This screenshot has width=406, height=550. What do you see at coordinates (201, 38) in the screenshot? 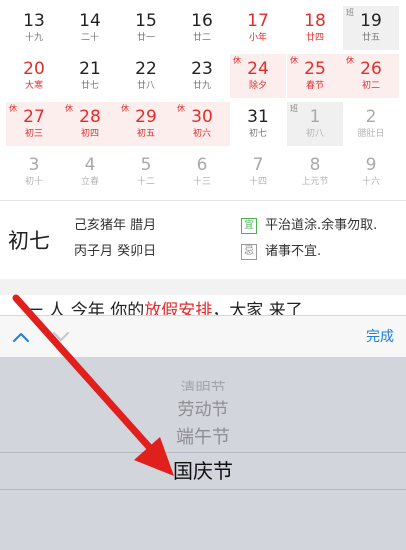
I see `day-lunar-label: 廿二` at bounding box center [201, 38].